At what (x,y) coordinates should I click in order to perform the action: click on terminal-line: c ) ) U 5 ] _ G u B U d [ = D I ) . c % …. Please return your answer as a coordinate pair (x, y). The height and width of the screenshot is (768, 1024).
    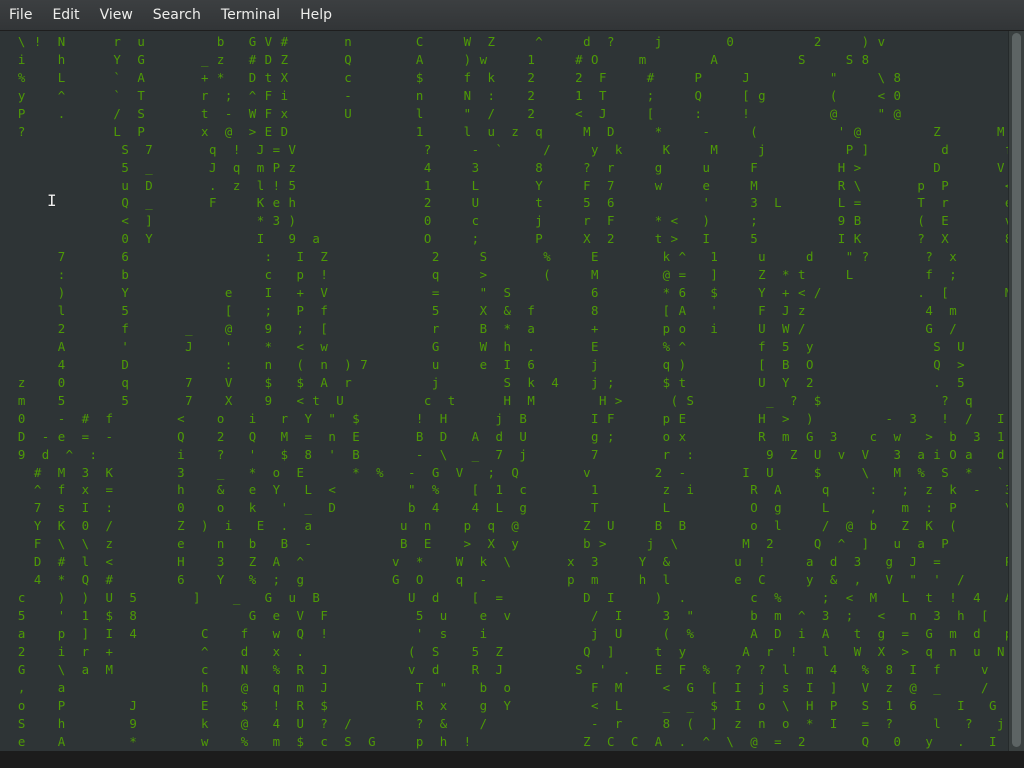
    Looking at the image, I should click on (512, 598).